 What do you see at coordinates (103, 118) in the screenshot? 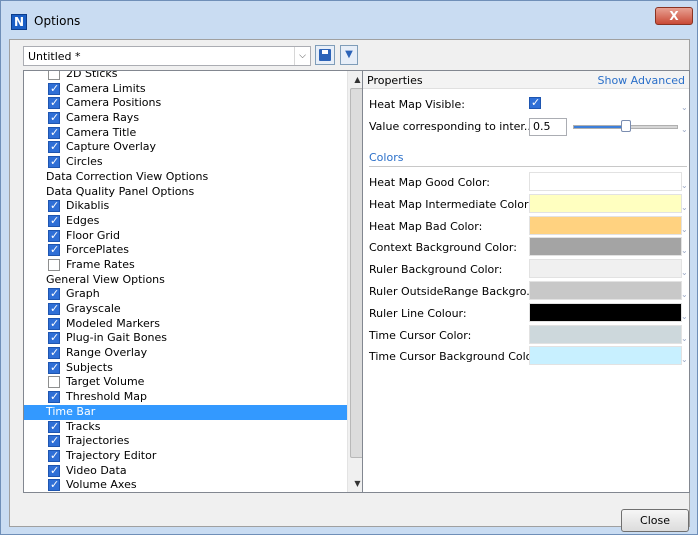
I see `tree-row-label: Camera Rays` at bounding box center [103, 118].